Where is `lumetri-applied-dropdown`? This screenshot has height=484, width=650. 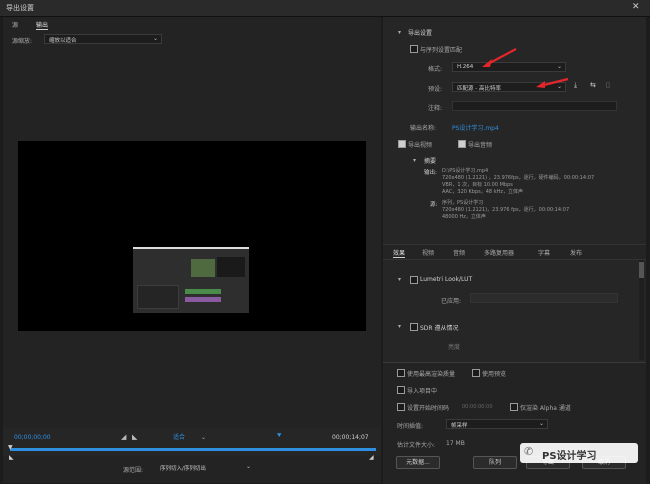 lumetri-applied-dropdown is located at coordinates (544, 298).